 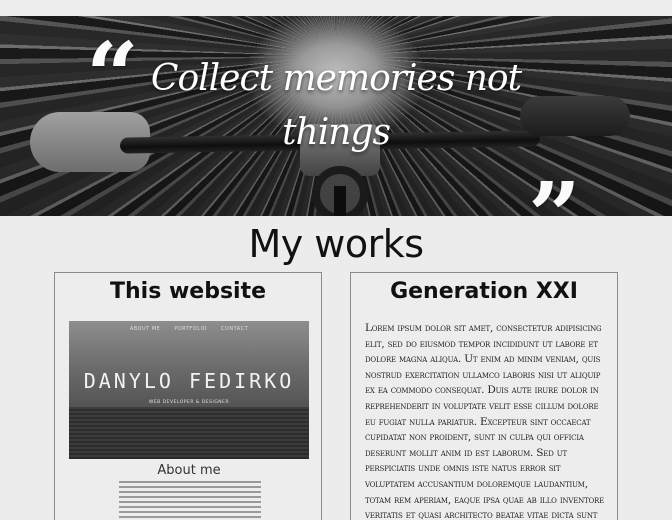 I want to click on preview-nav: ABOUT ME PORTFOLIO CONTACT, so click(x=189, y=329).